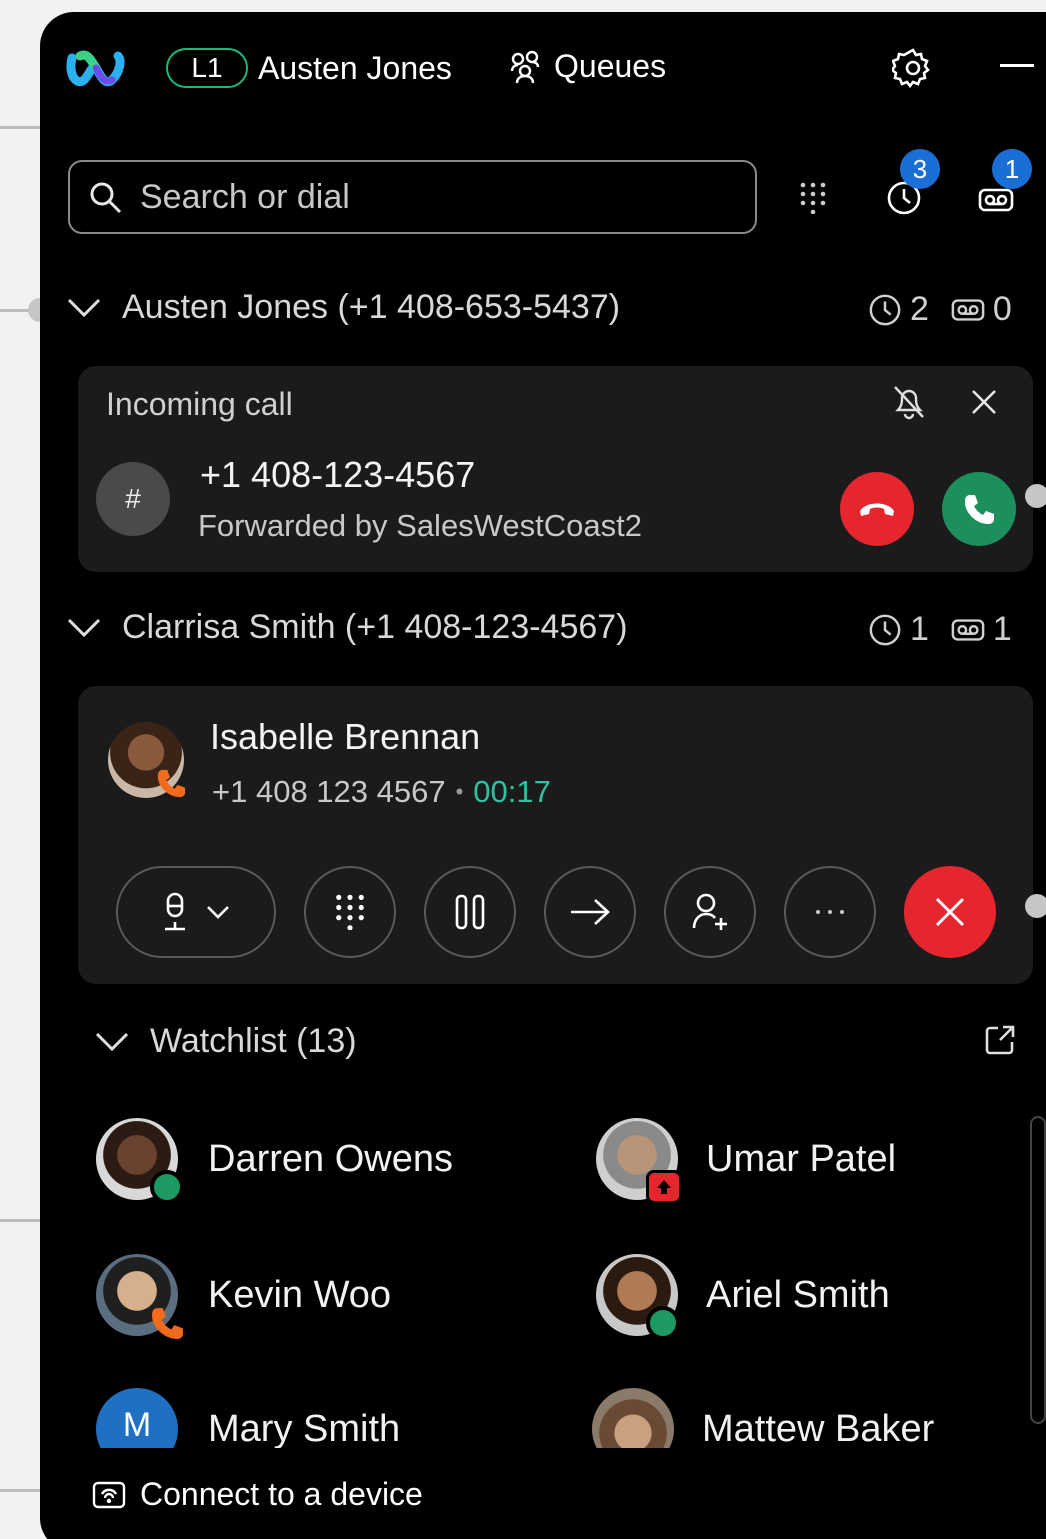 The height and width of the screenshot is (1539, 1046). Describe the element at coordinates (196, 912) in the screenshot. I see `microphone-button` at that location.